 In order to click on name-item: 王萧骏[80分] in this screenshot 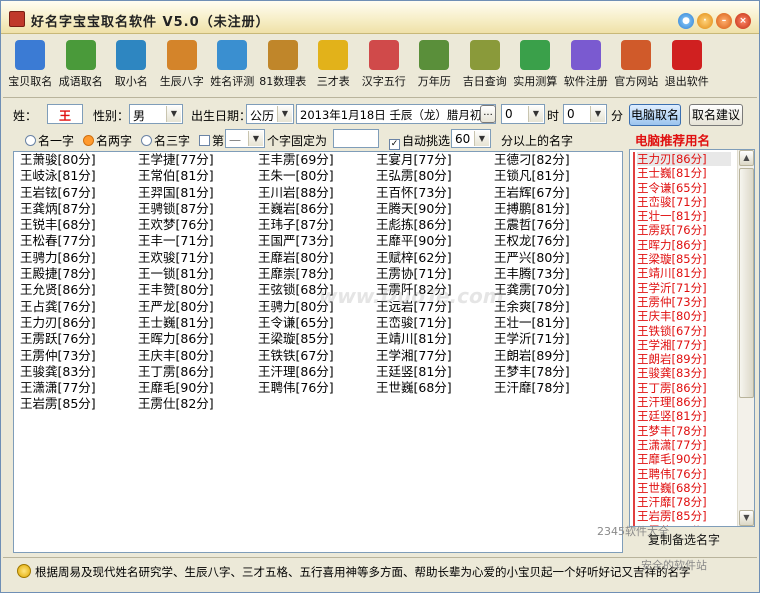, I will do `click(79, 160)`.